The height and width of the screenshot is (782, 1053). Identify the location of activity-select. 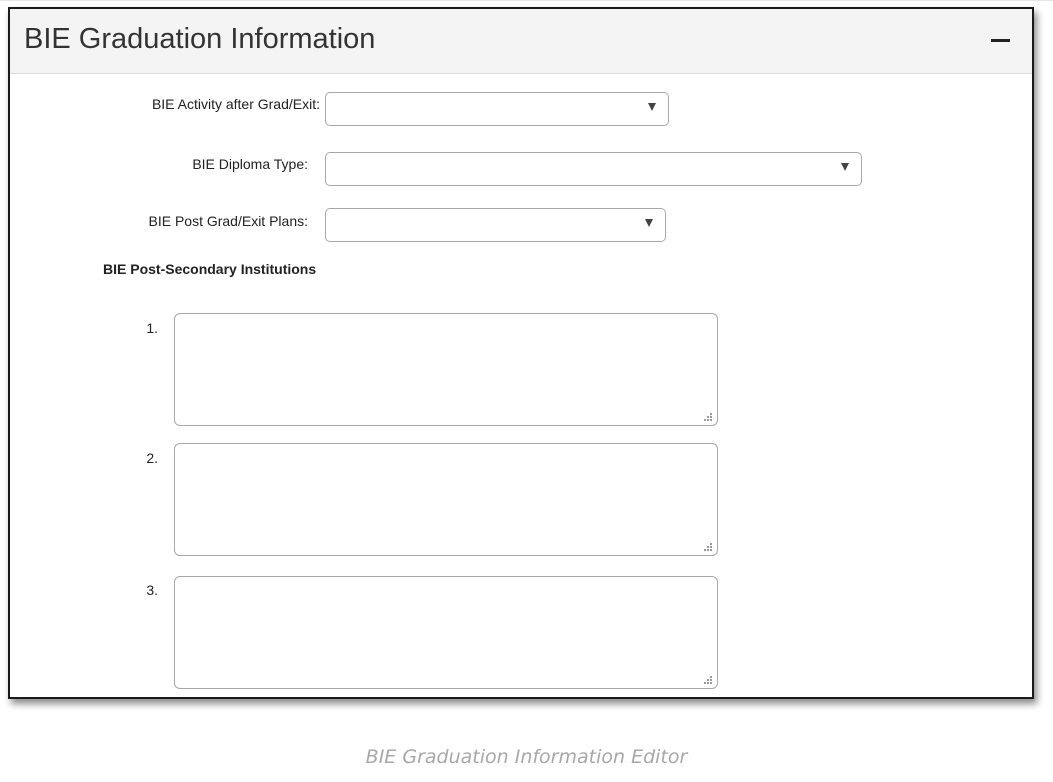
(497, 109).